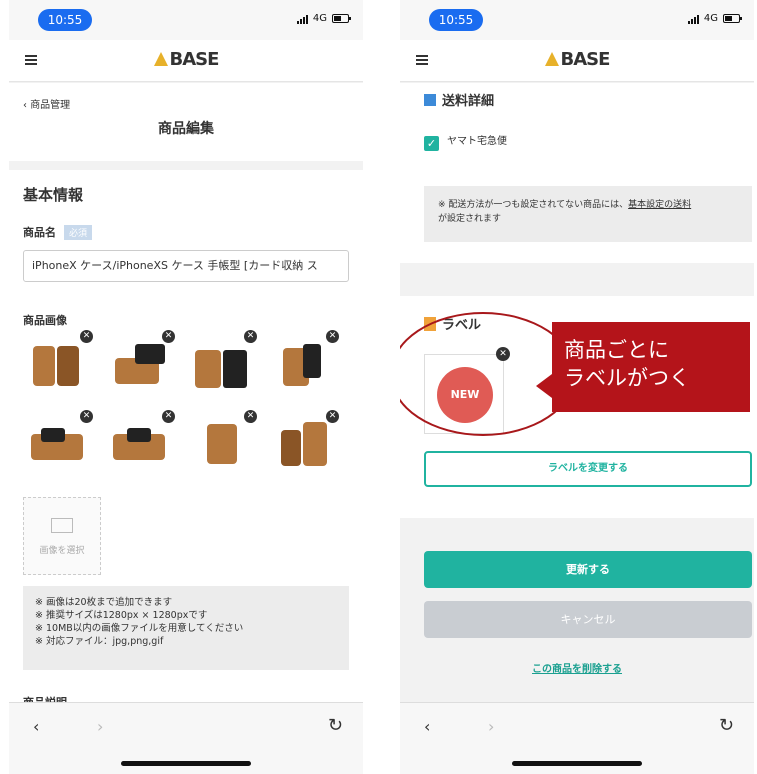 This screenshot has width=757, height=774. I want to click on shipping-title: 送料詳細, so click(459, 99).